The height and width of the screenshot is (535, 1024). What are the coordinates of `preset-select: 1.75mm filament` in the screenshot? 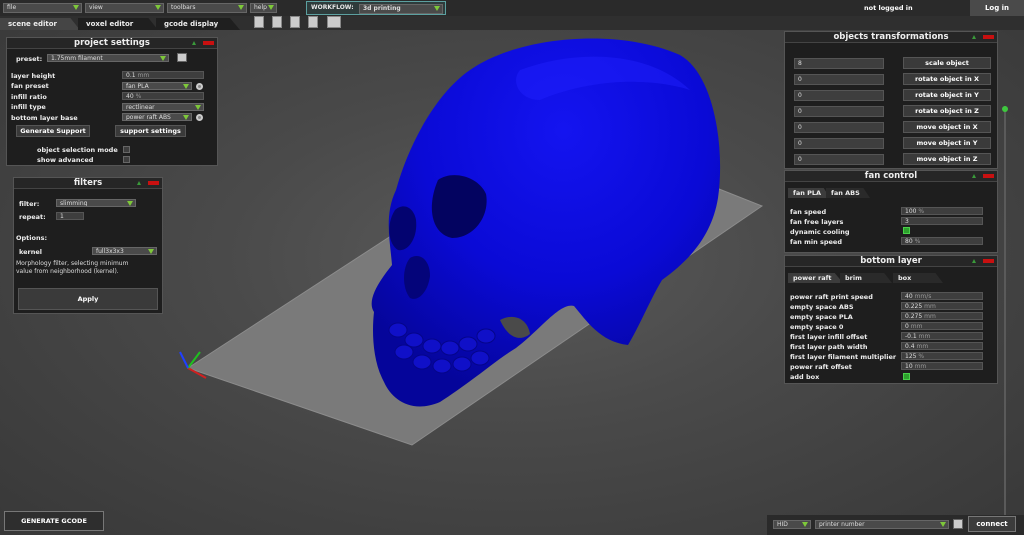 It's located at (108, 58).